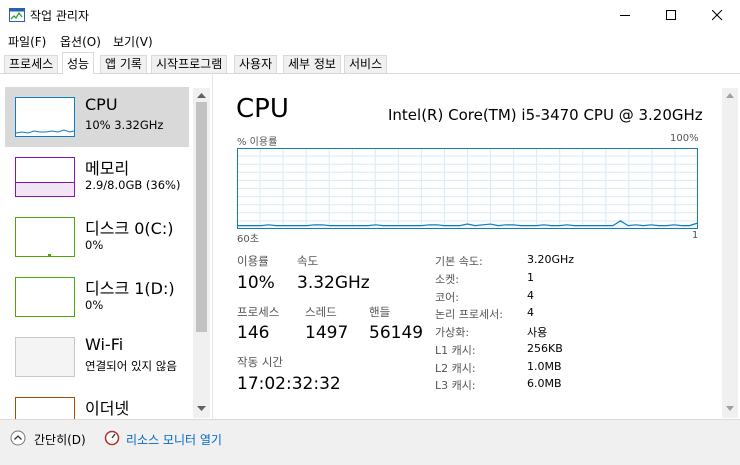  I want to click on sidebar-item-title: 디스크 1(D:), so click(130, 288).